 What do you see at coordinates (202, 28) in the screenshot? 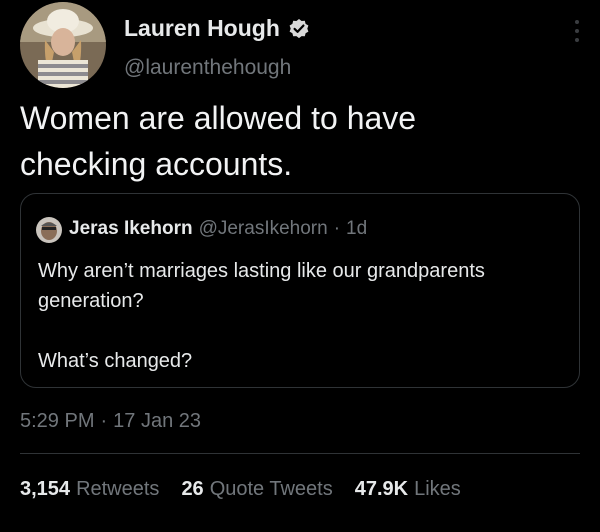
I see `author-name-text: Lauren Hough` at bounding box center [202, 28].